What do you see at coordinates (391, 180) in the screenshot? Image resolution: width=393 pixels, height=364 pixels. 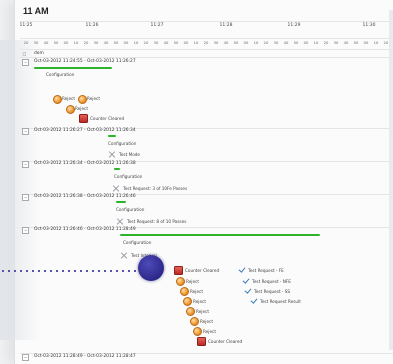 I see `vertical-scrollbar` at bounding box center [391, 180].